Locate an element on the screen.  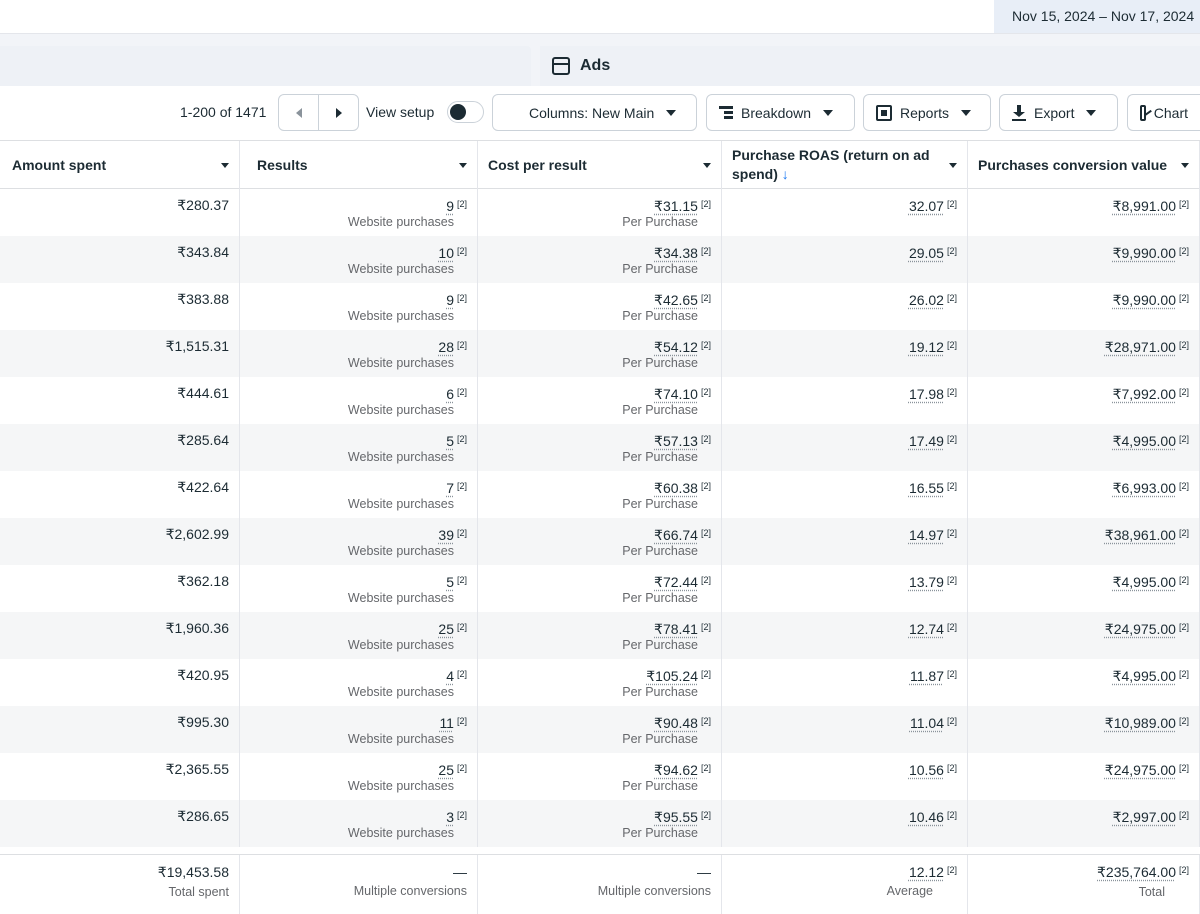
results-value: 4 is located at coordinates (450, 676).